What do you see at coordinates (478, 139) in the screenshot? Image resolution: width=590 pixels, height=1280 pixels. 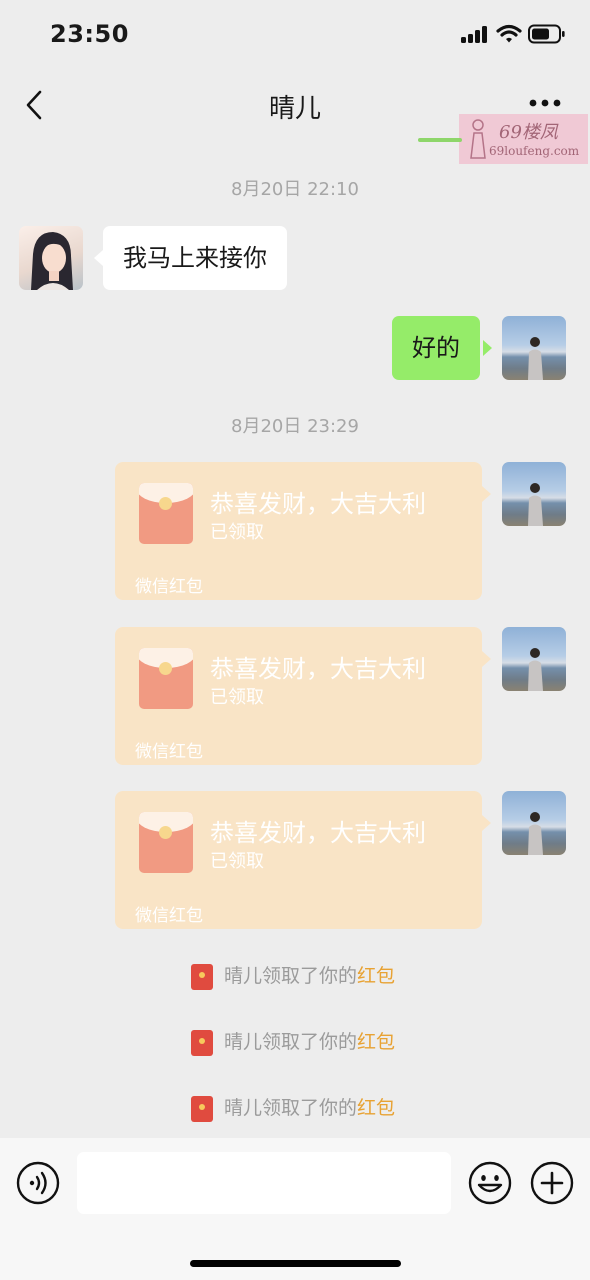 I see `figure-icon` at bounding box center [478, 139].